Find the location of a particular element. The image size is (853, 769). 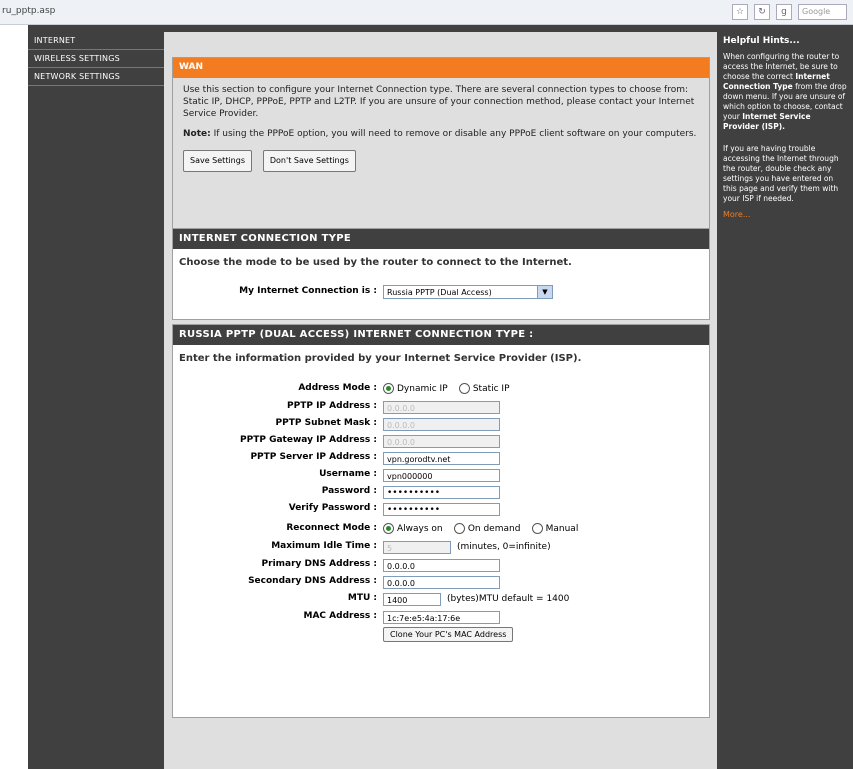

connection-type-value: Russia PPTP (Dual Access) is located at coordinates (439, 292).